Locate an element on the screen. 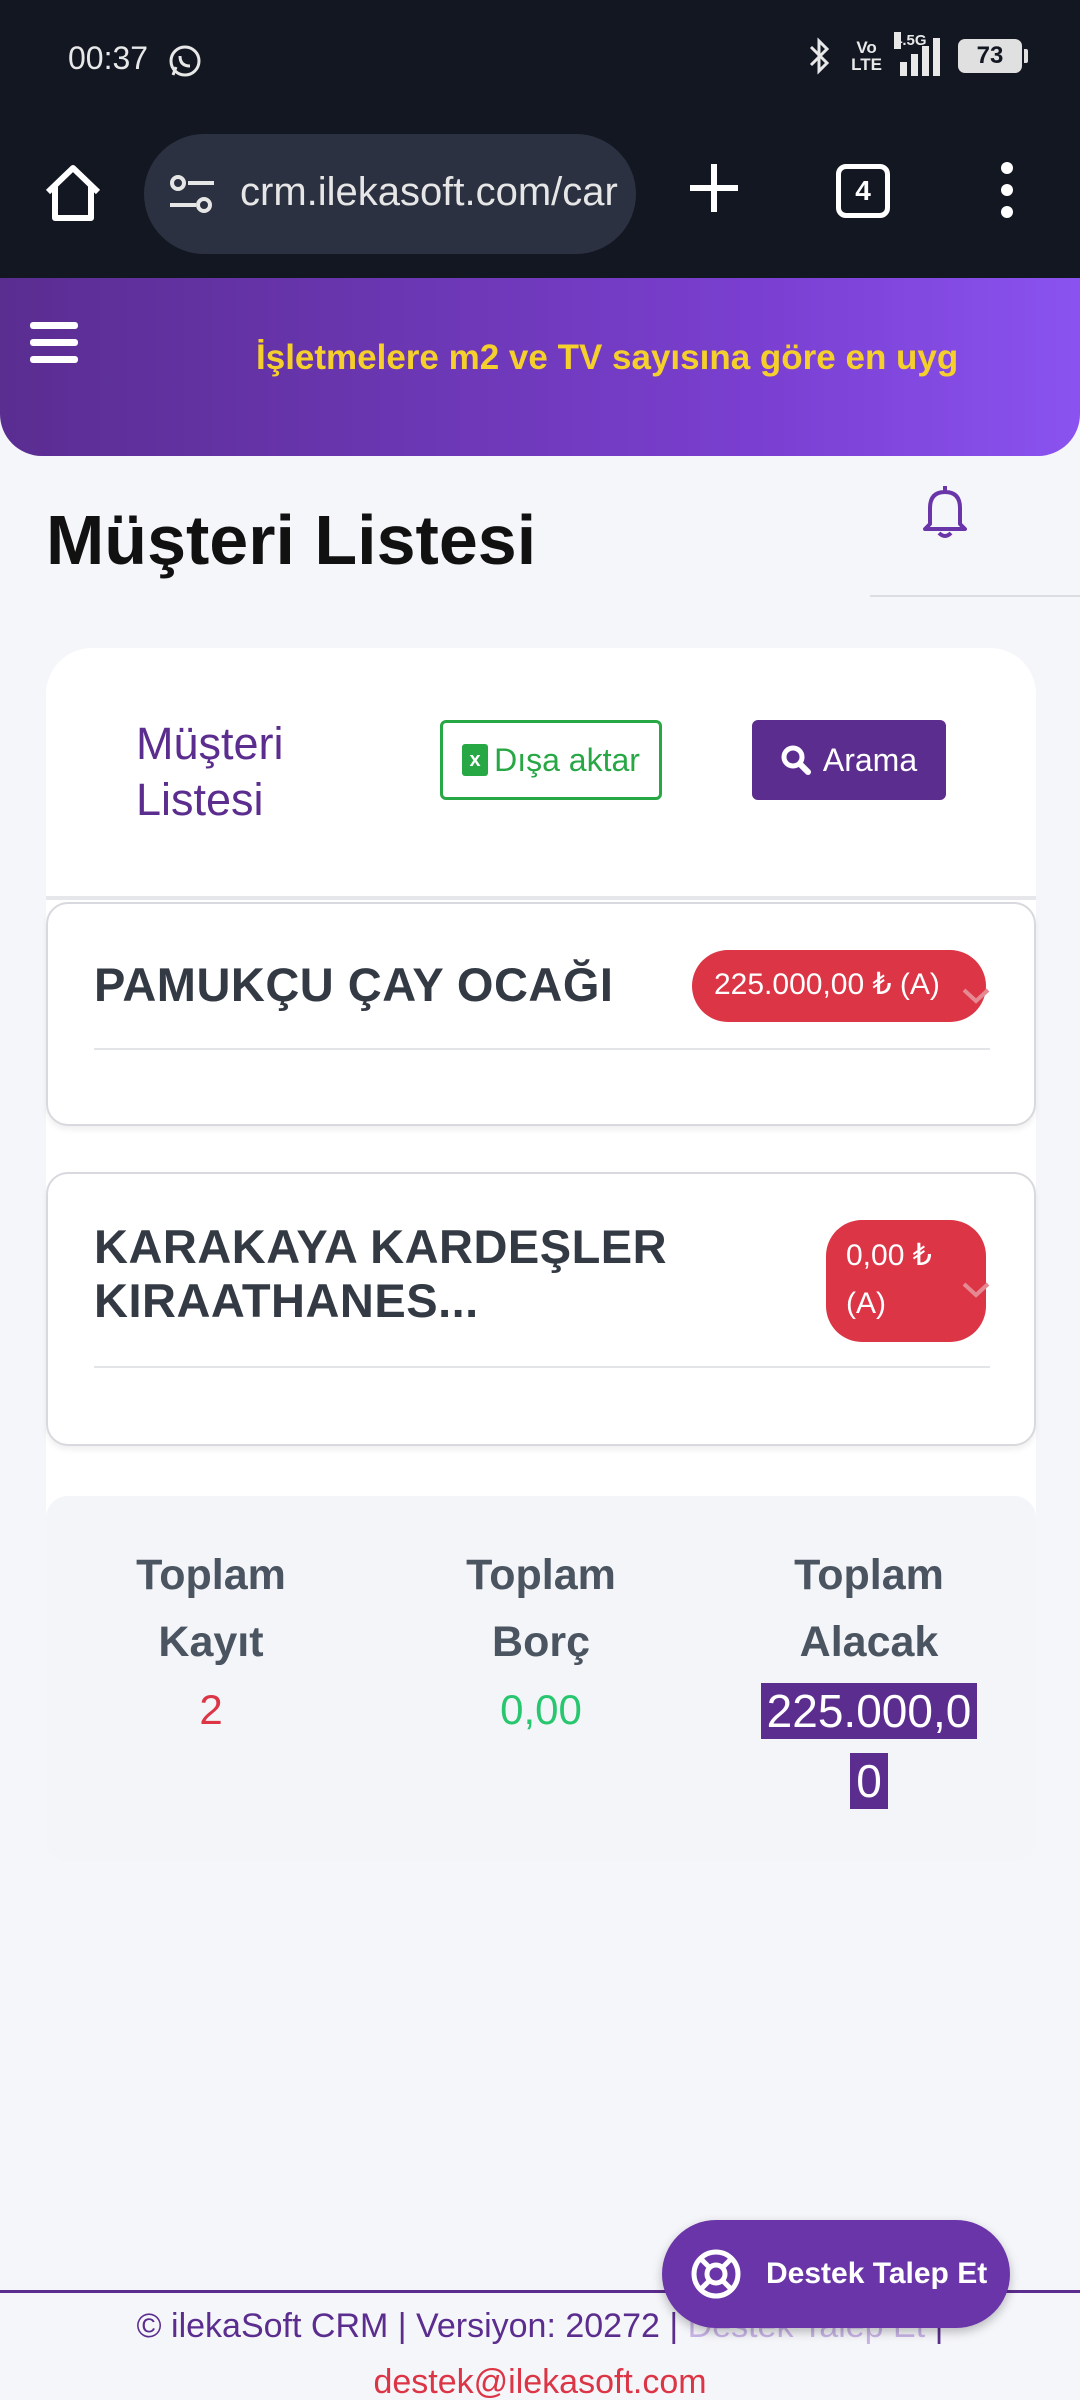 The height and width of the screenshot is (2400, 1080). status-bar: 00:37 Vo LTE 4.5G 73 is located at coordinates (540, 60).